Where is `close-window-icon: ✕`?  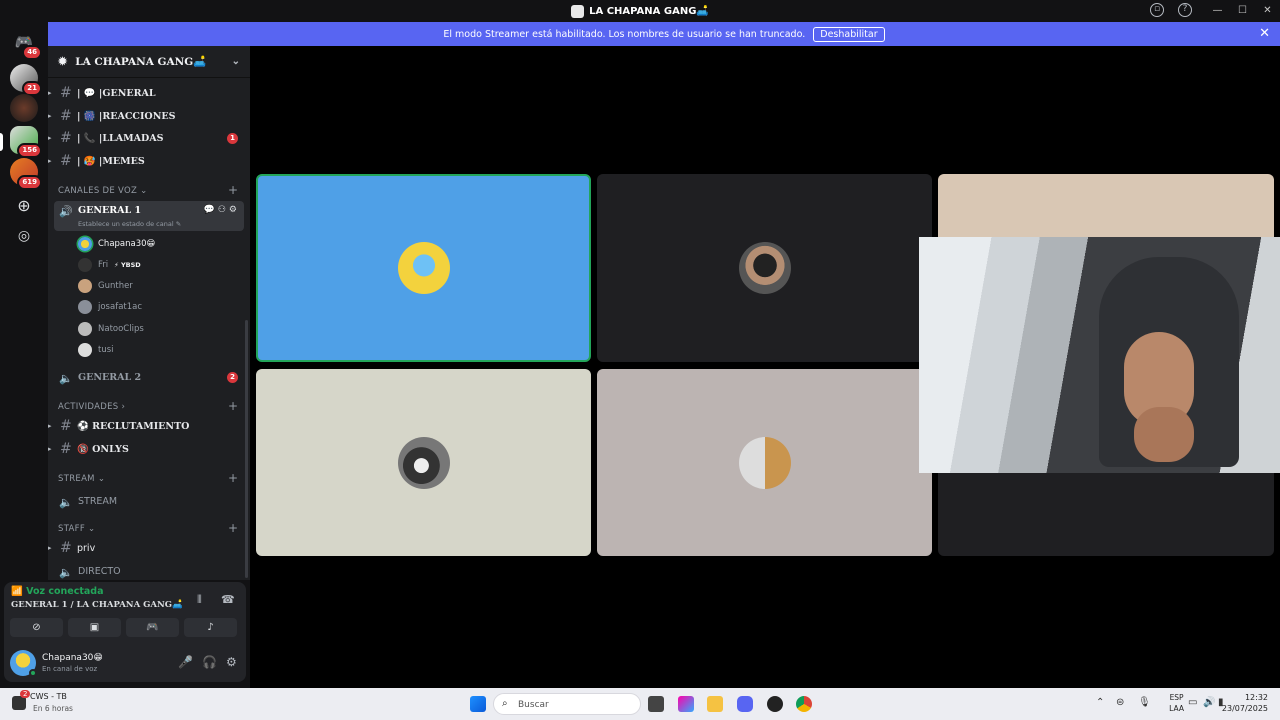
close-window-icon: ✕ is located at coordinates (1267, 11).